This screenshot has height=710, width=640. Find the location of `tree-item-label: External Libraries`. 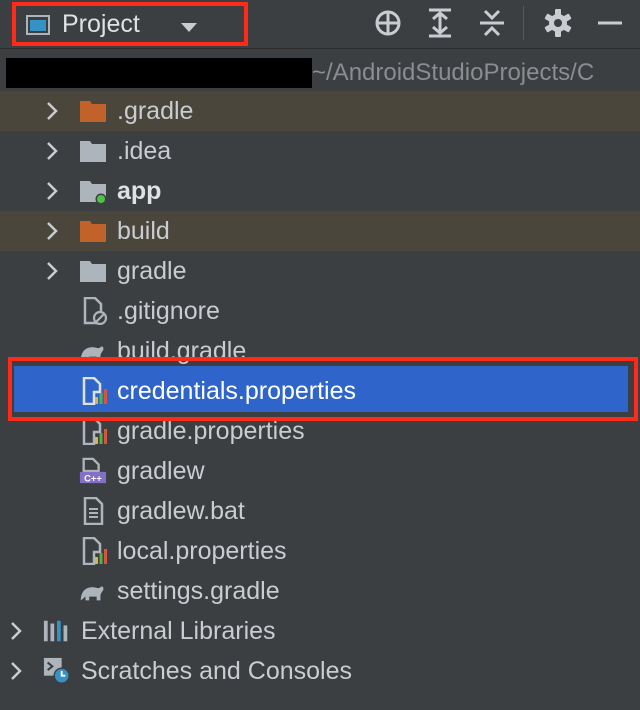

tree-item-label: External Libraries is located at coordinates (178, 631).